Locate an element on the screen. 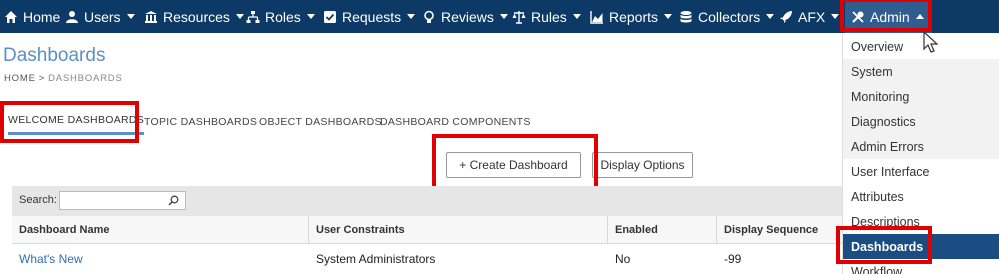 The image size is (999, 274). nav-collectors: Collectors is located at coordinates (727, 16).